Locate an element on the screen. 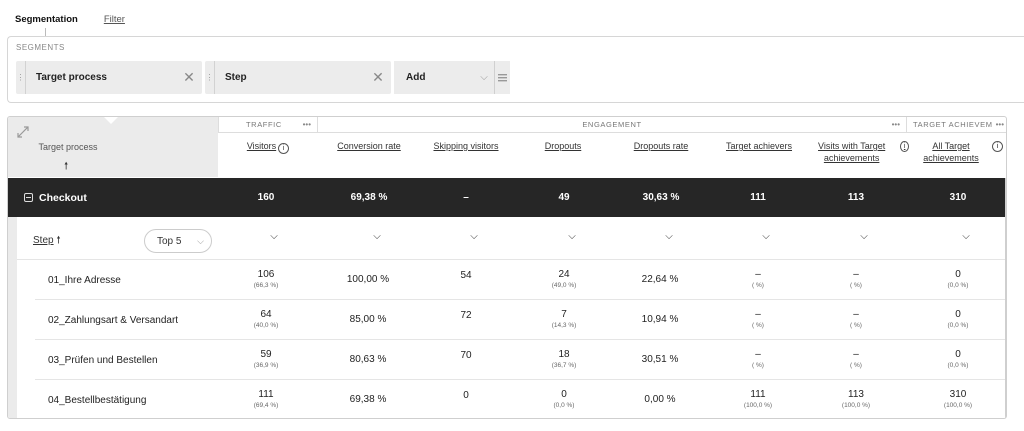 The image size is (1024, 431). cell-value: 100,00 % is located at coordinates (368, 279).